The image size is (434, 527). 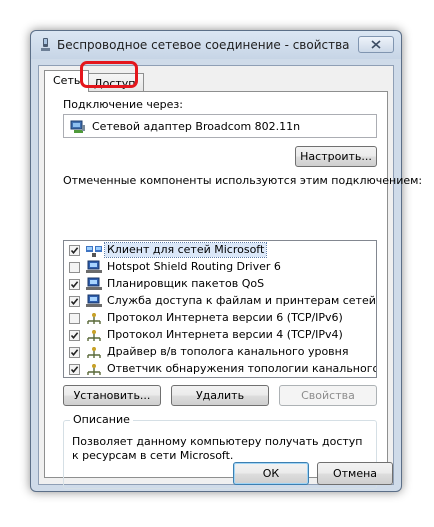 What do you see at coordinates (328, 395) in the screenshot?
I see `properties-button: Свойства` at bounding box center [328, 395].